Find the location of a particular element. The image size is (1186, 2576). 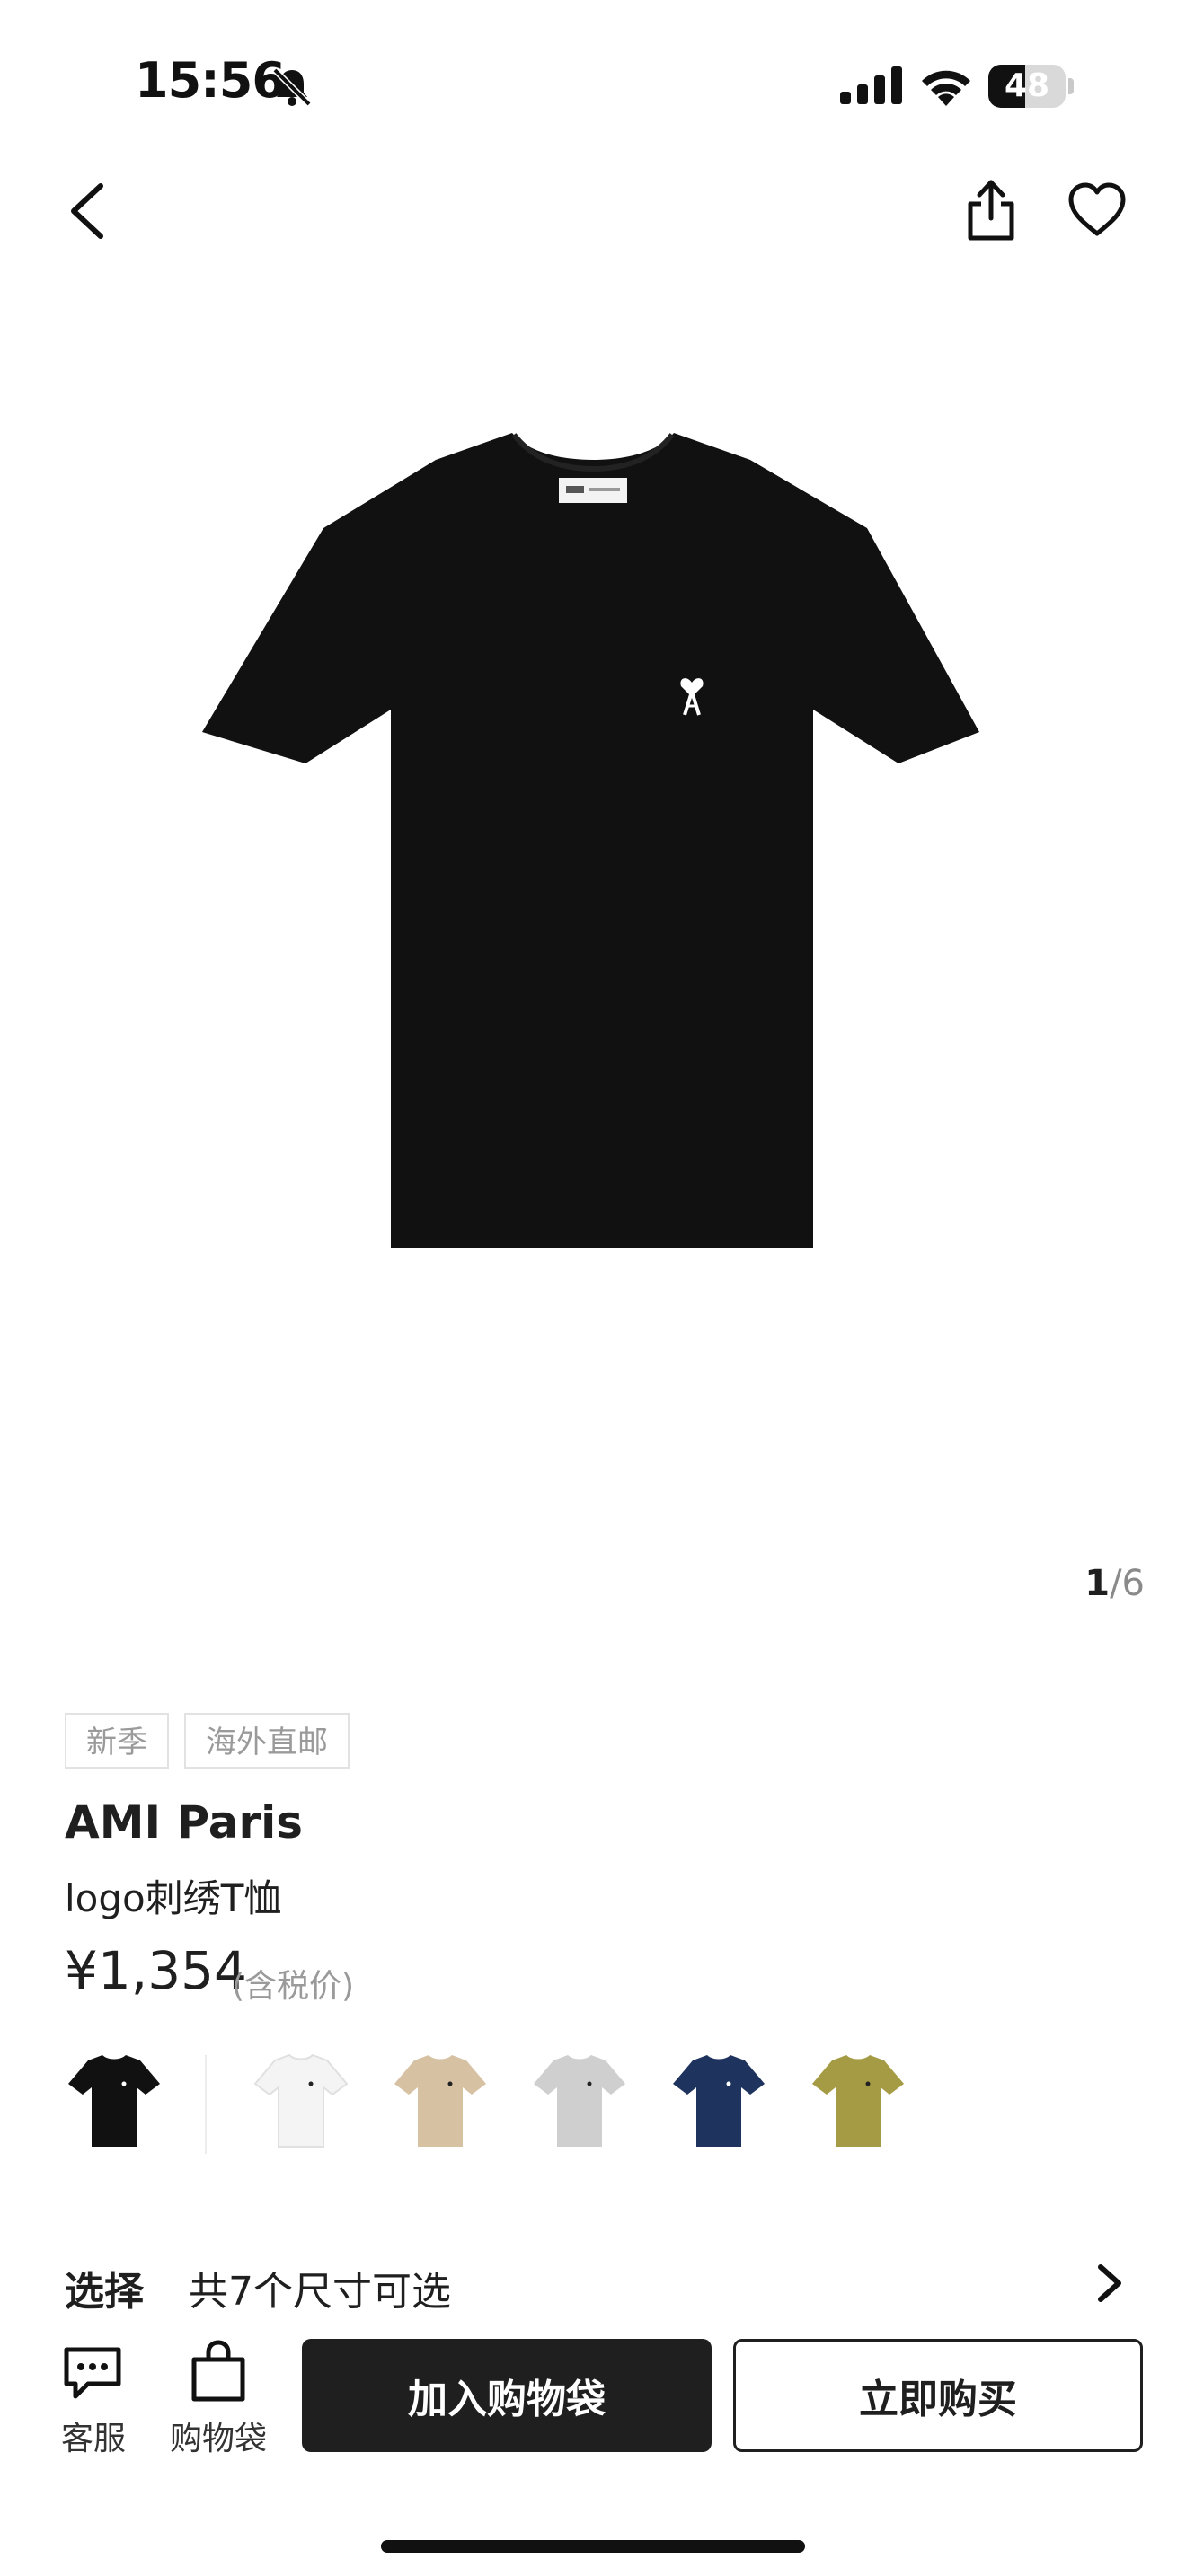

heart-icon is located at coordinates (1097, 211).